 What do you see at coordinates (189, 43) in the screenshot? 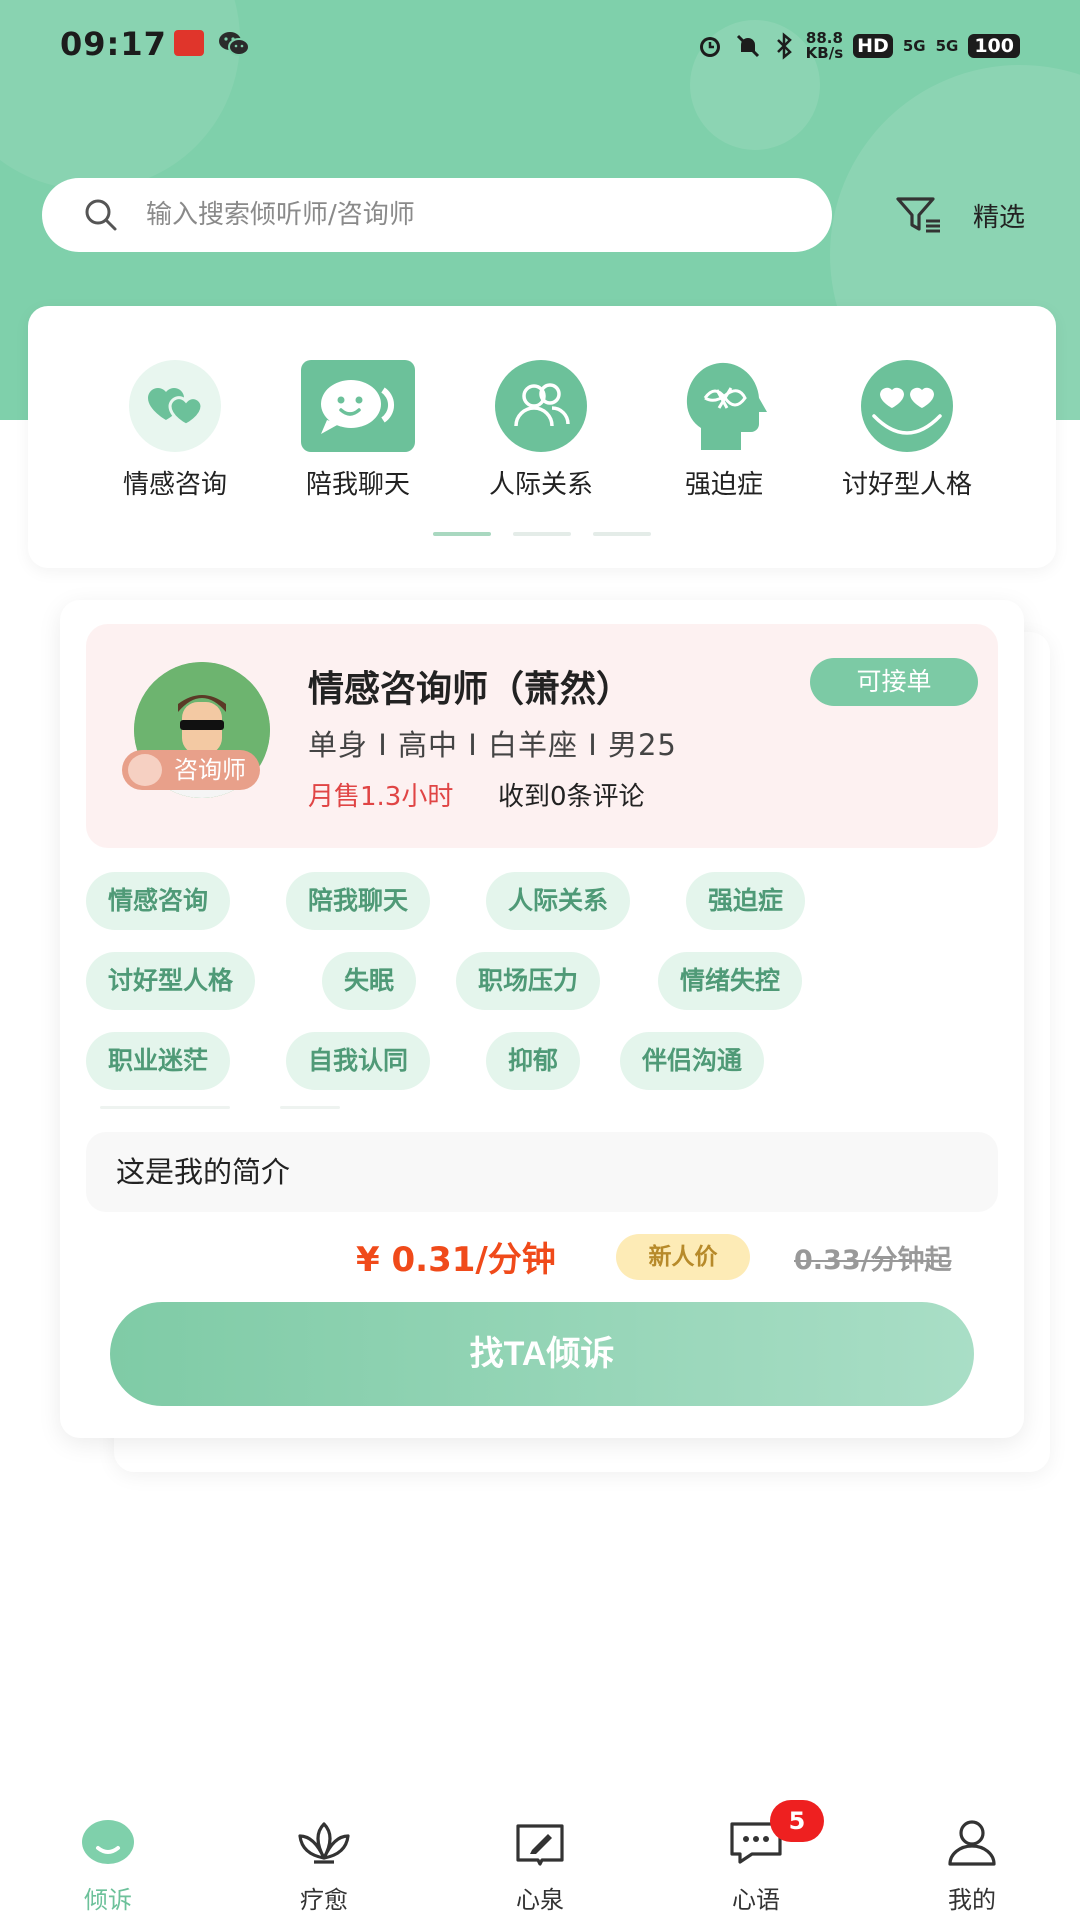
I see `app-notification-icon` at bounding box center [189, 43].